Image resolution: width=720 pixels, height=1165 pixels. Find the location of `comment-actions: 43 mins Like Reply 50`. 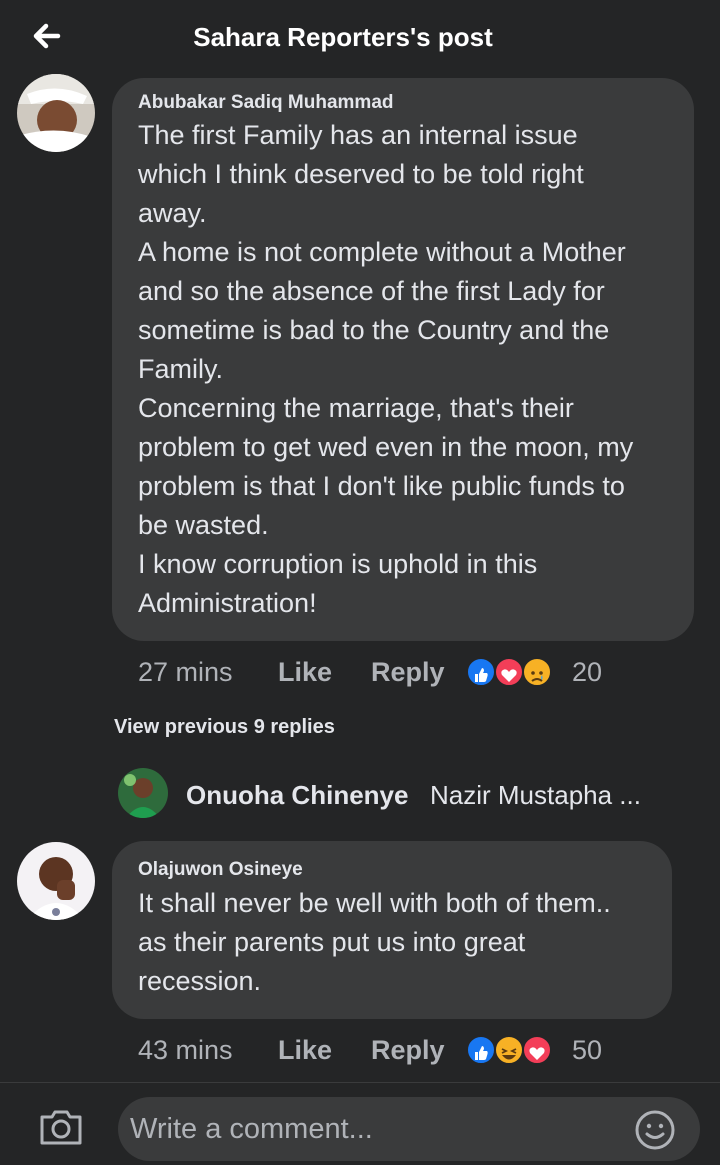

comment-actions: 43 mins Like Reply 50 is located at coordinates (418, 1050).